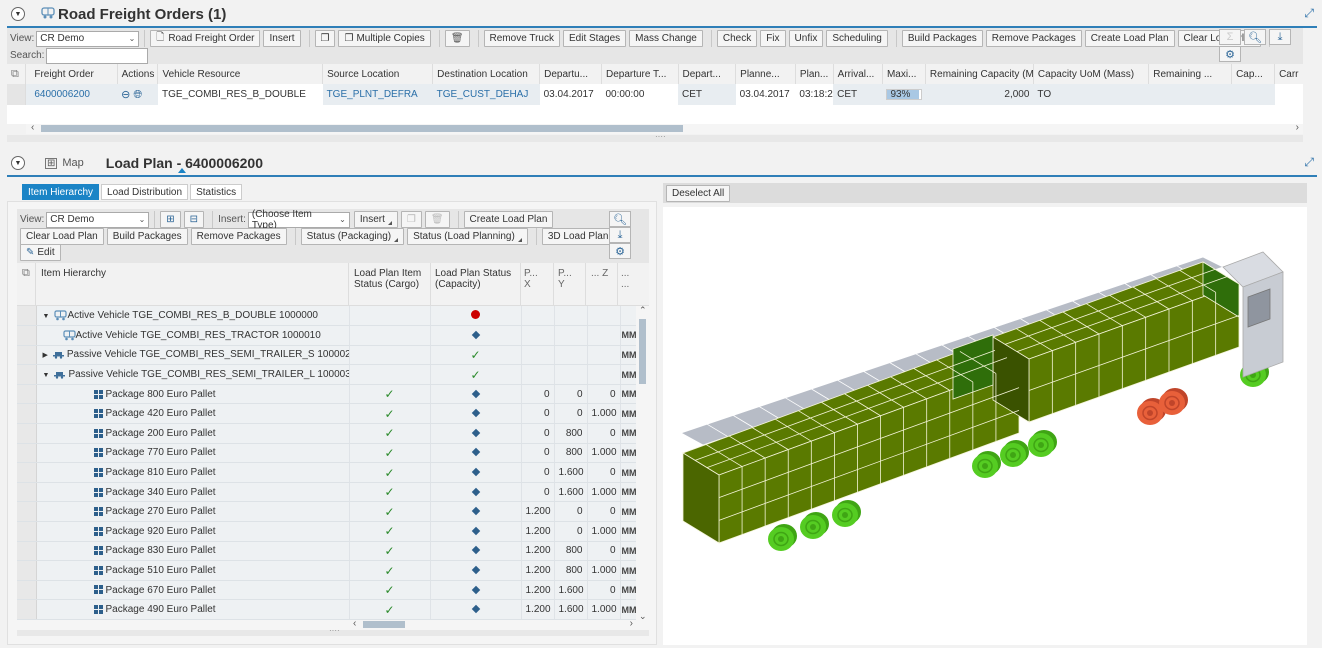  I want to click on view-select: CR Demo ⌄, so click(88, 38).